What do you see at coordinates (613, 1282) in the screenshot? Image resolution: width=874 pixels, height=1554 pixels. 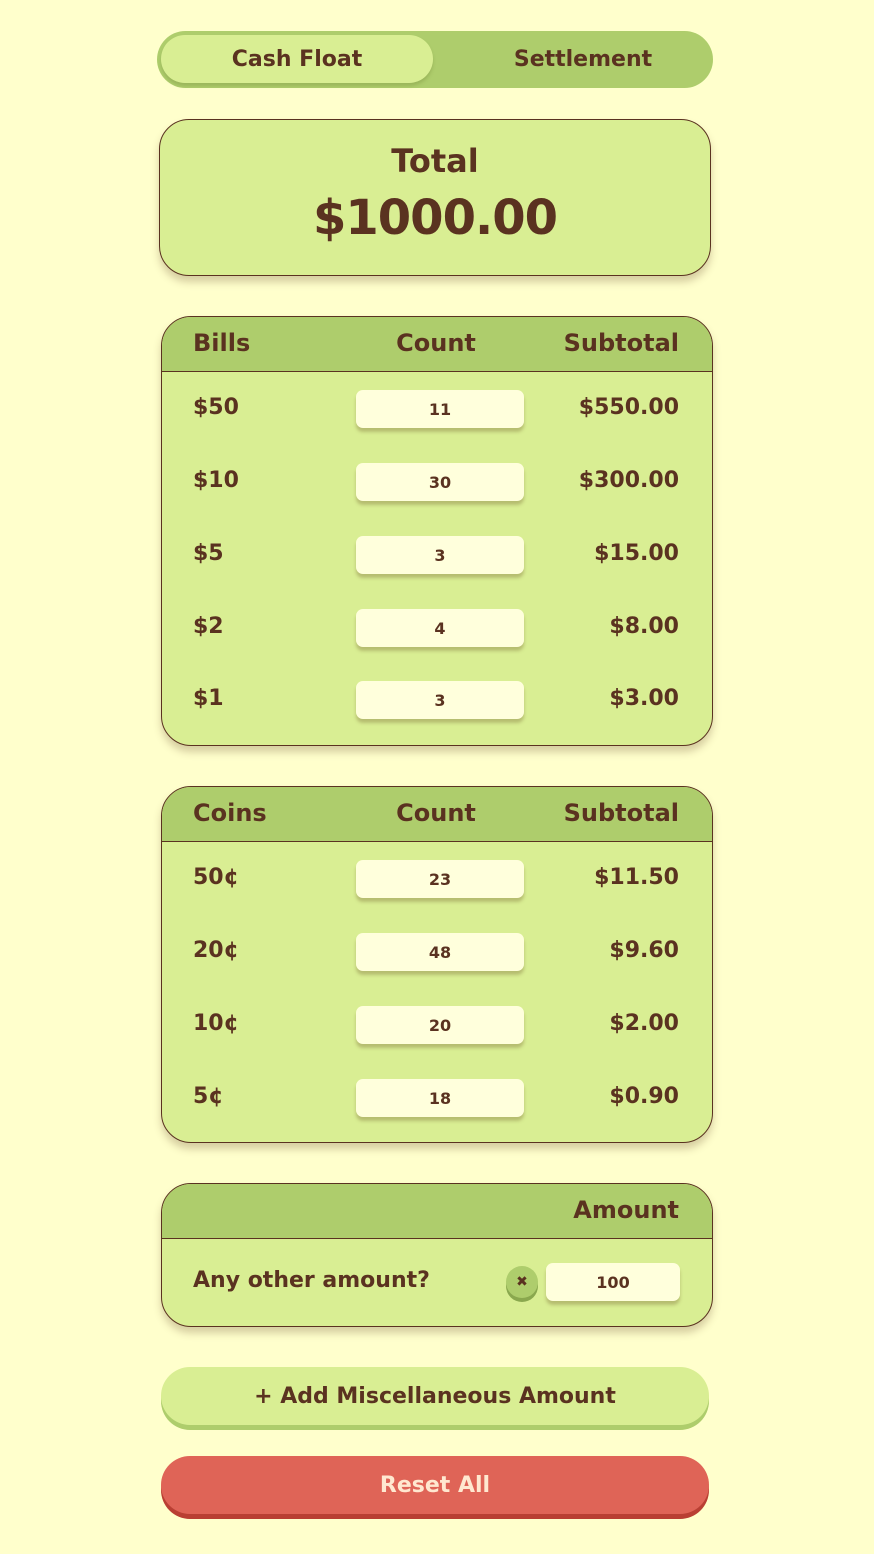 I see `misc-amount-input` at bounding box center [613, 1282].